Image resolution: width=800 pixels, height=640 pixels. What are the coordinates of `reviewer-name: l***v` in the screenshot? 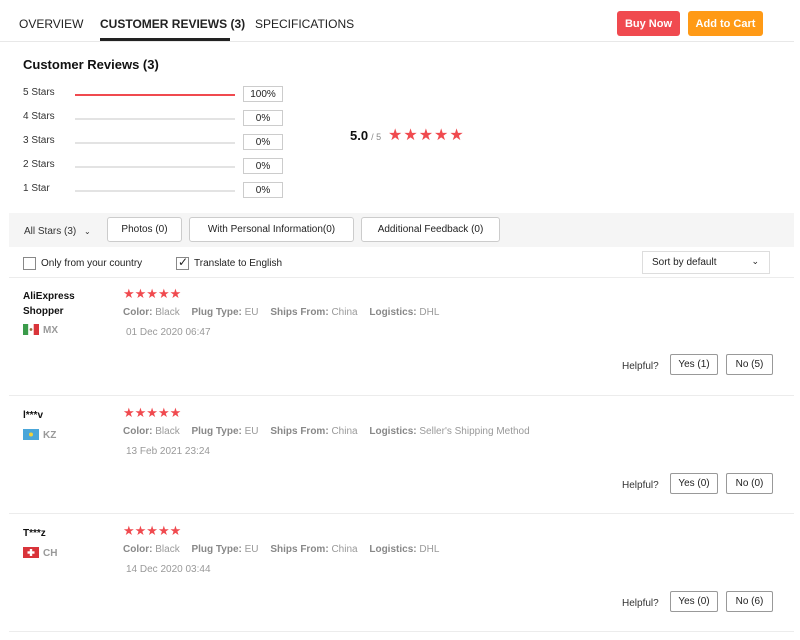 It's located at (33, 415).